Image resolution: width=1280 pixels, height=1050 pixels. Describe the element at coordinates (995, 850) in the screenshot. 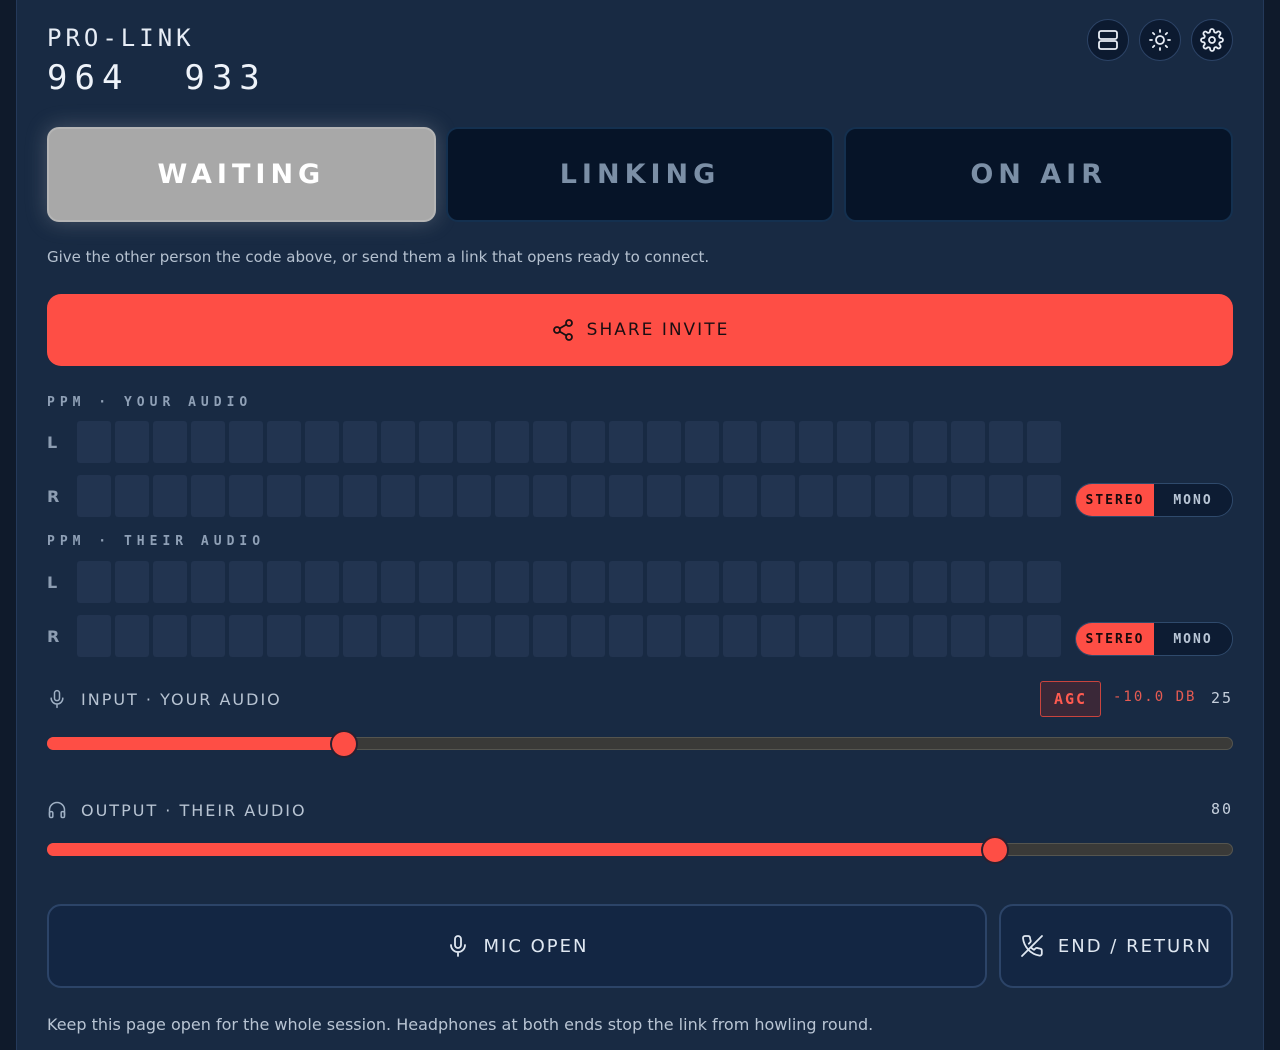

I see `output-slider-thumb` at that location.